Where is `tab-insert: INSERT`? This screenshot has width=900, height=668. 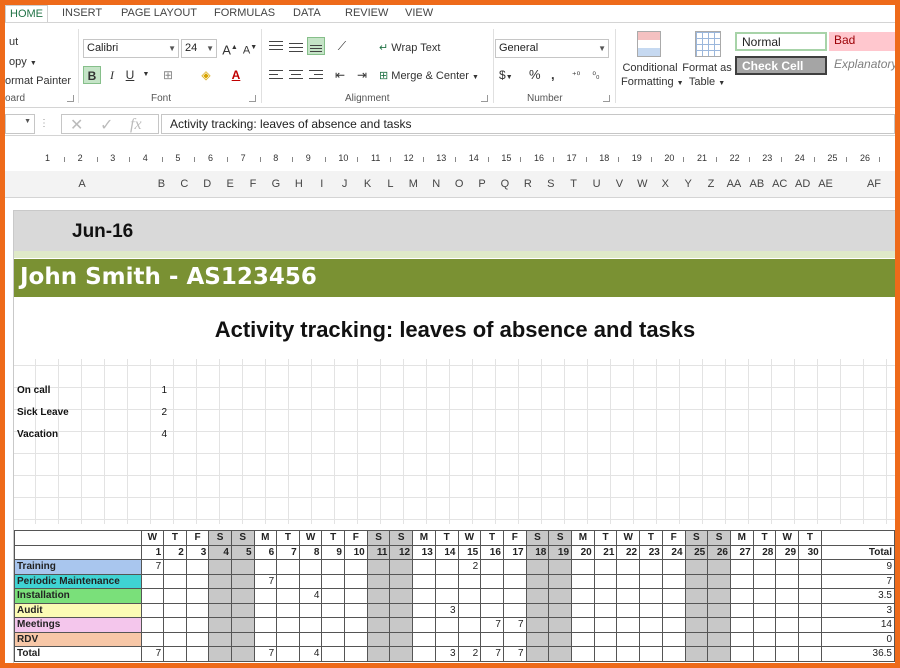 tab-insert: INSERT is located at coordinates (82, 13).